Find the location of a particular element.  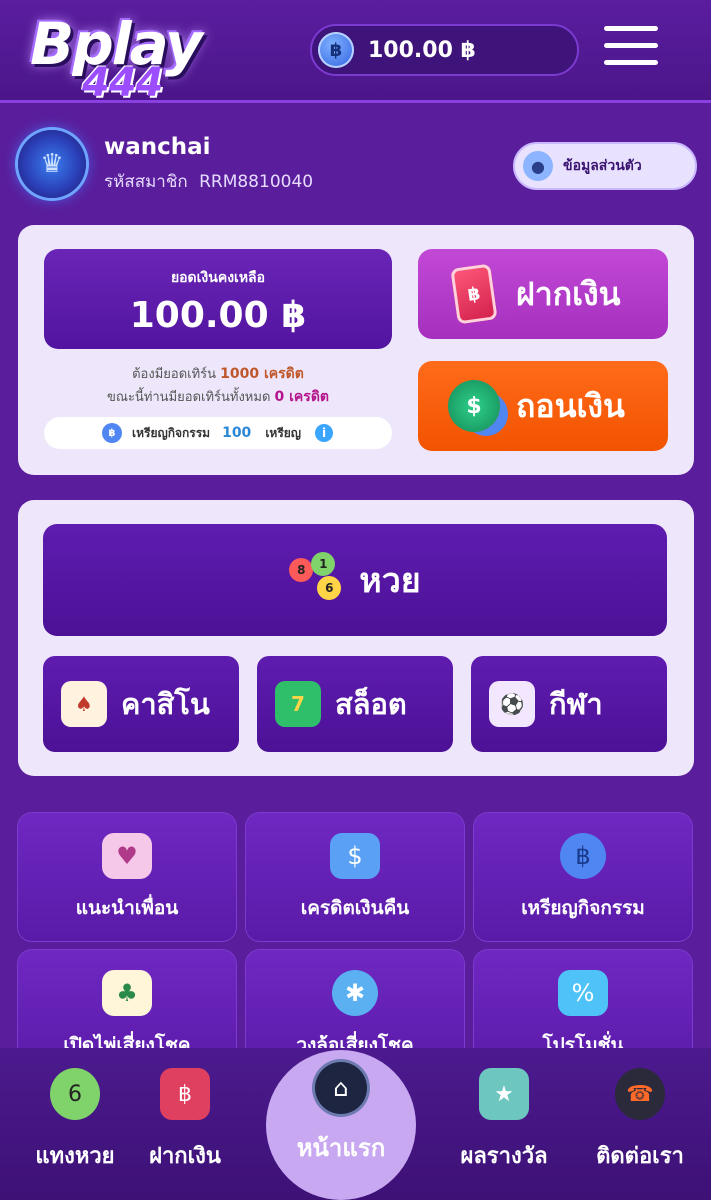

nav-deposit: ฿ ฝากเงิน is located at coordinates (185, 1120).